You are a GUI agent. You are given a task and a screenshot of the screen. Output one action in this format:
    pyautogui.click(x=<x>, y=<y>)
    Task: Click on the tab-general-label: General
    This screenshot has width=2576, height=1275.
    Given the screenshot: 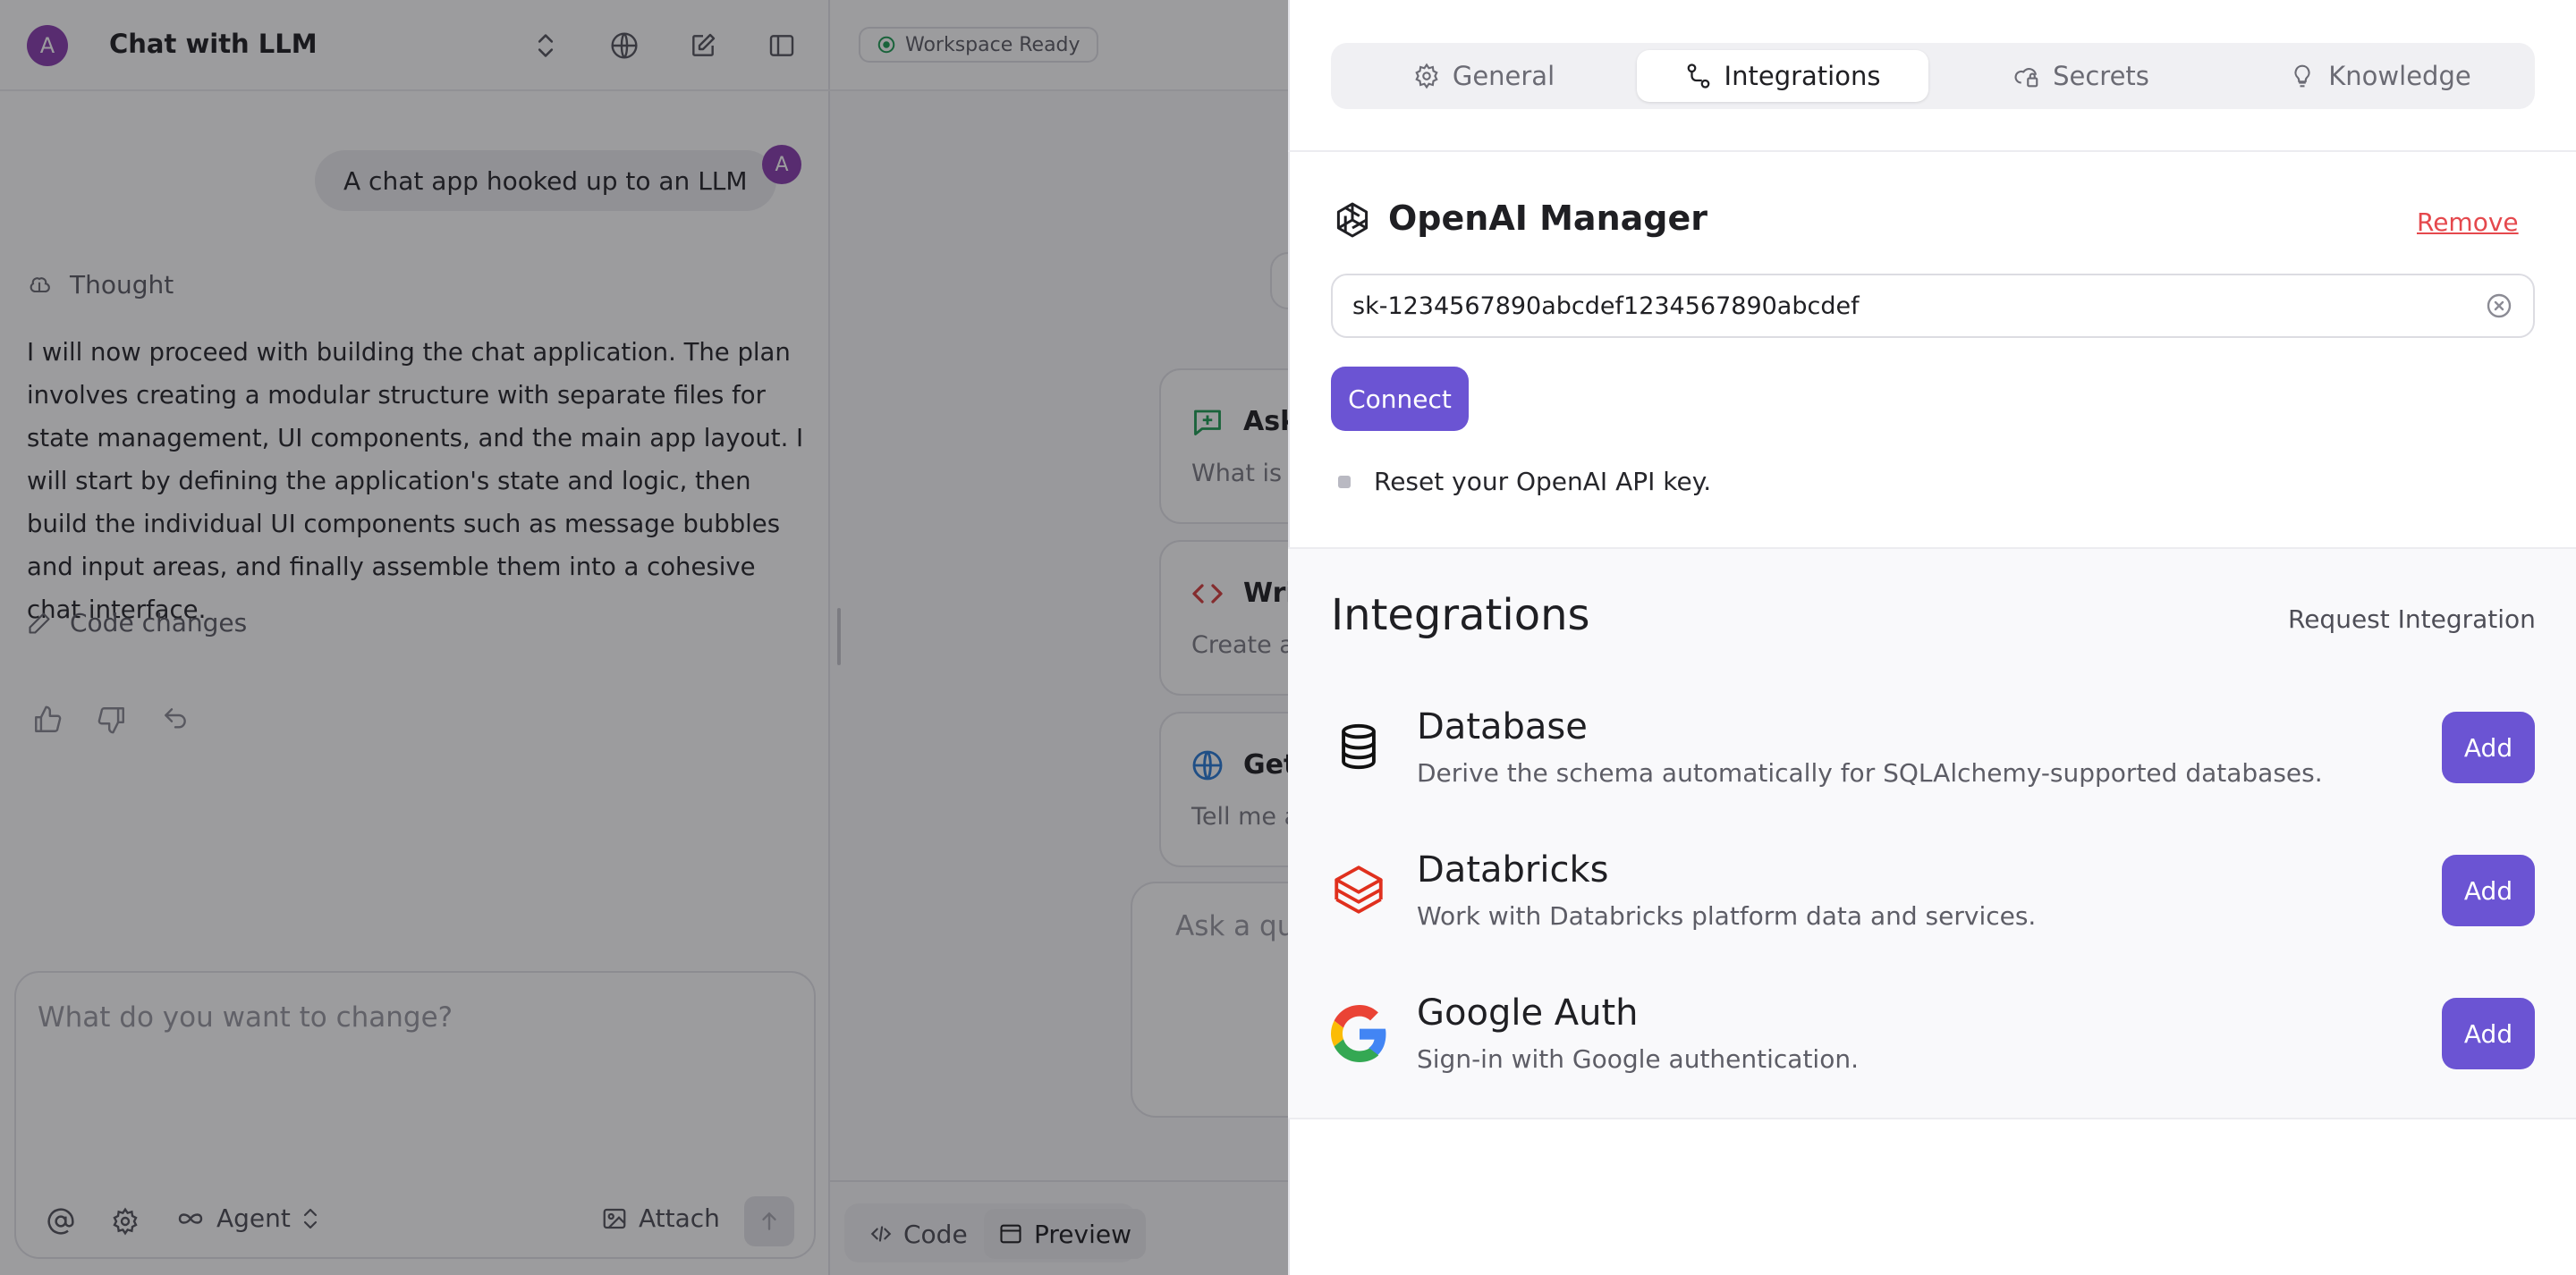 What is the action you would take?
    pyautogui.click(x=1503, y=76)
    